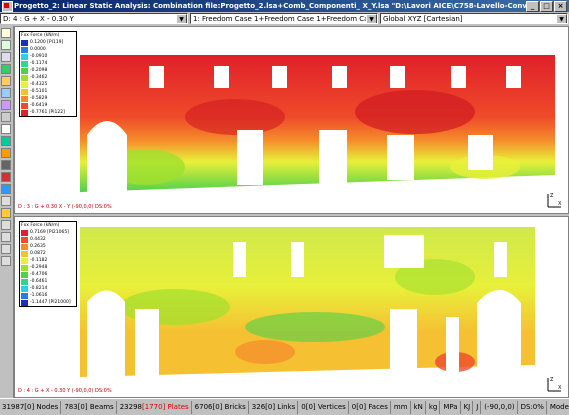 This screenshot has height=415, width=569. I want to click on arch-opening, so click(499, 333).